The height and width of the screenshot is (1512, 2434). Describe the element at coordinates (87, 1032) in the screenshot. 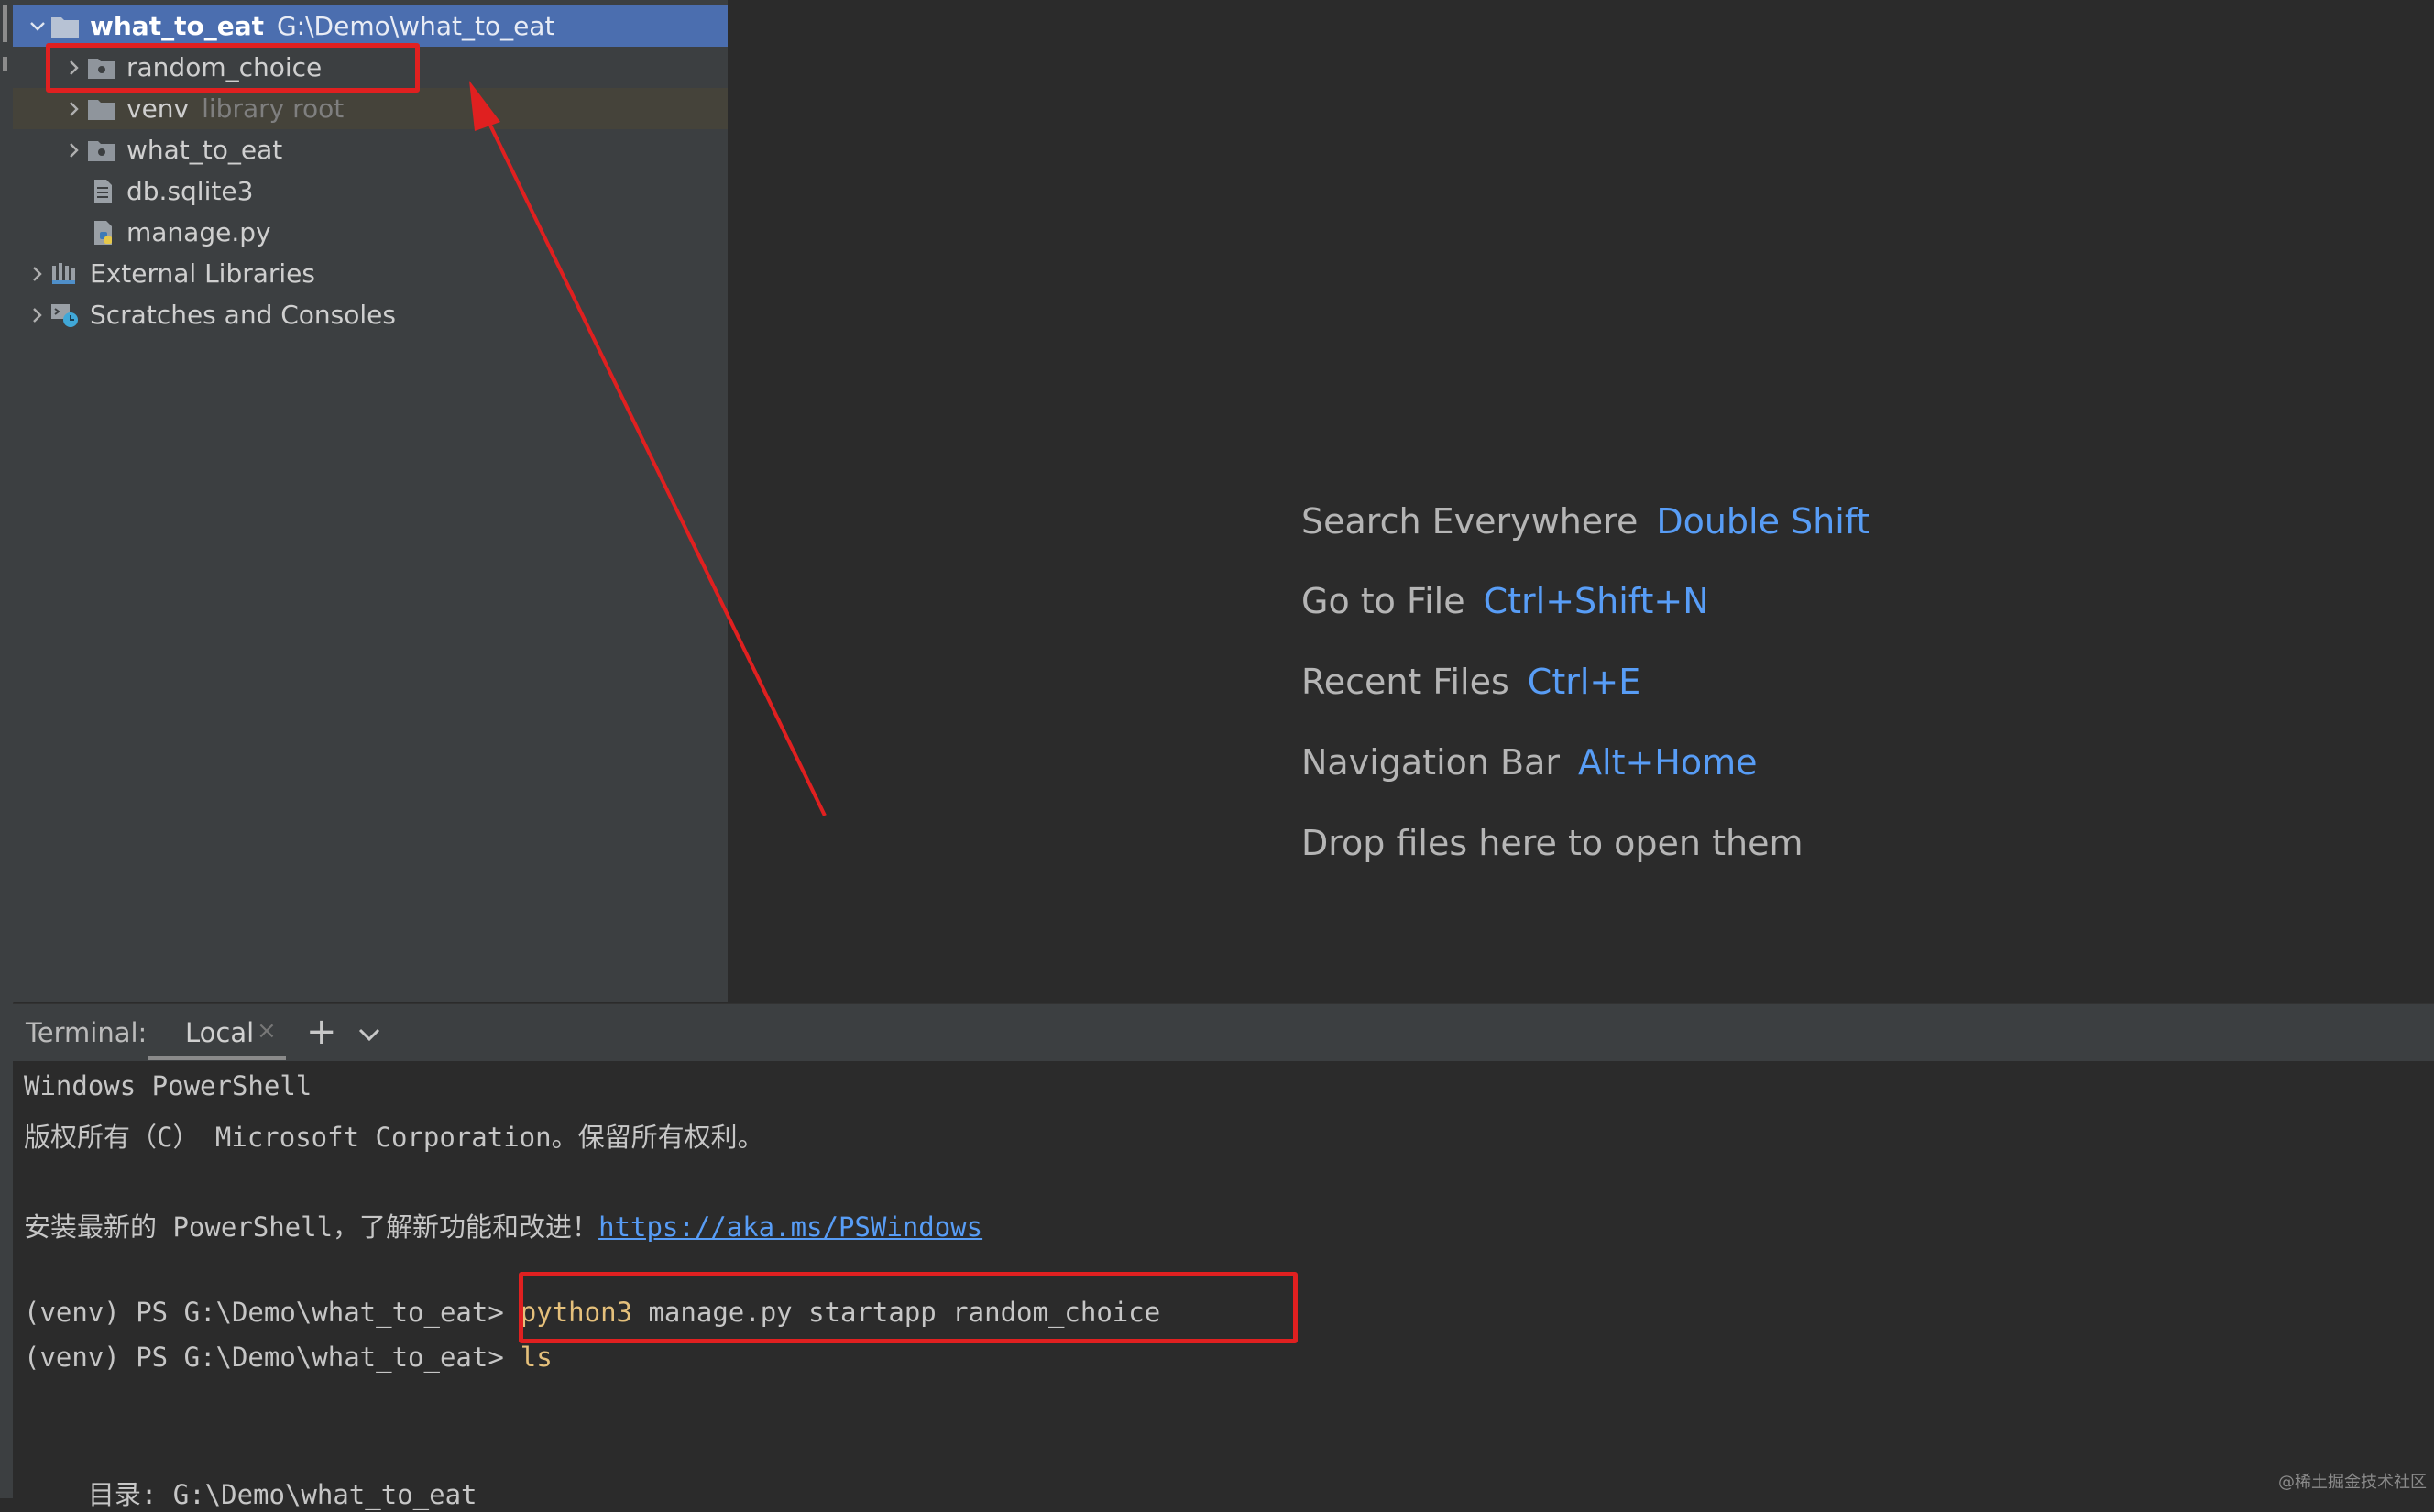

I see `terminal-title: Terminal:` at that location.